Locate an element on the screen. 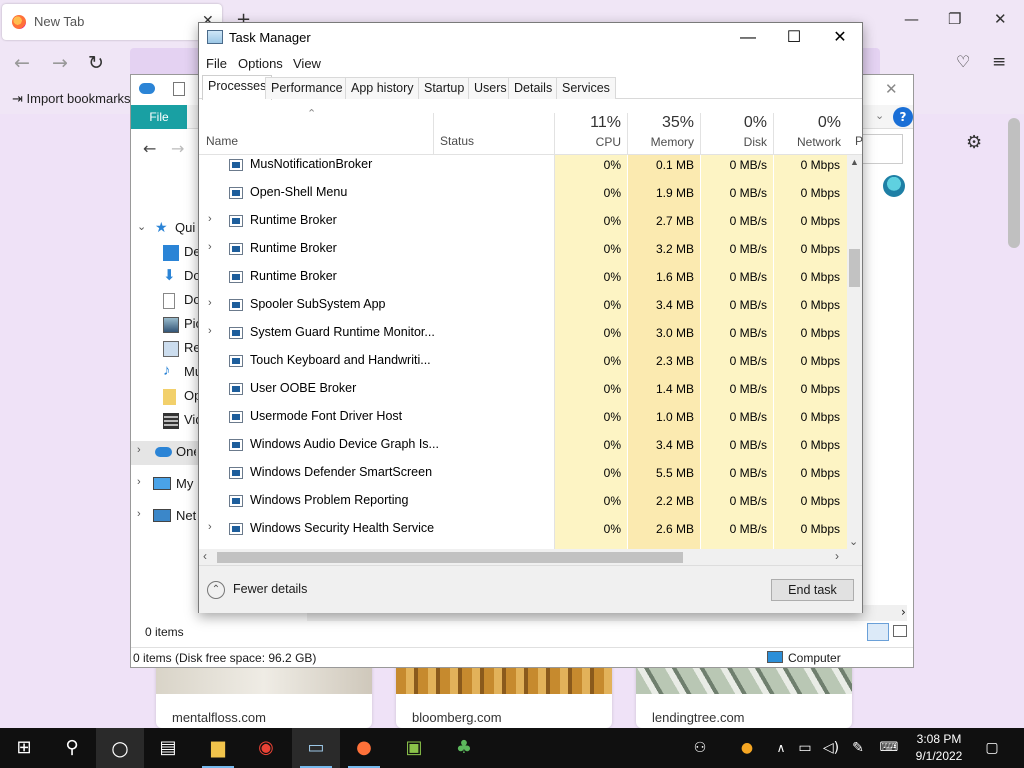 The image size is (1024, 768). table-row: › Runtime Broker 0% 2.7 MB 0 MB/s 0 Mbps is located at coordinates (523, 221).